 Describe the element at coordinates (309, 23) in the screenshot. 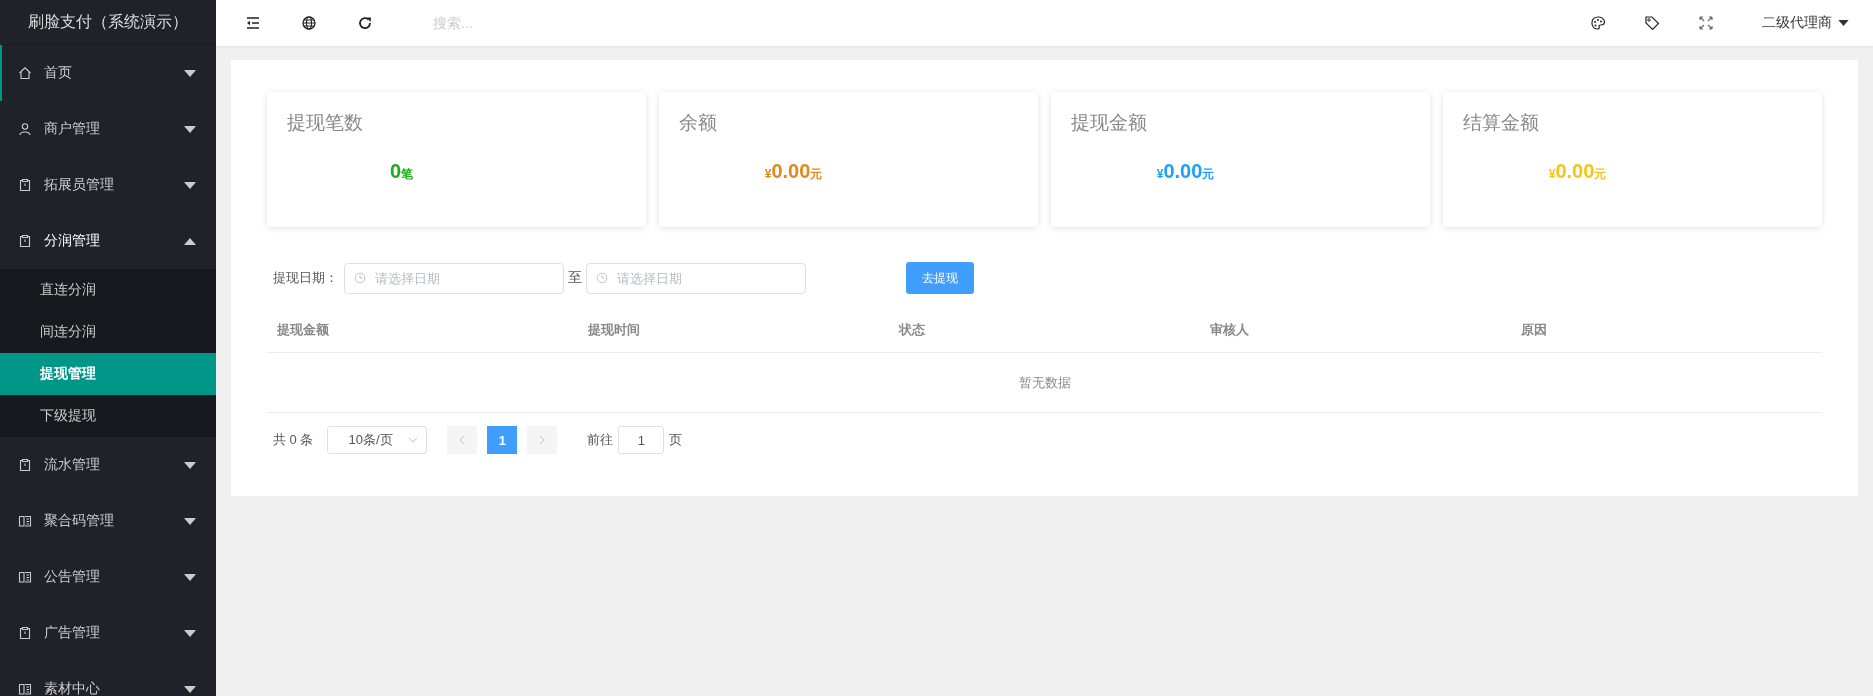

I see `globe-icon` at that location.